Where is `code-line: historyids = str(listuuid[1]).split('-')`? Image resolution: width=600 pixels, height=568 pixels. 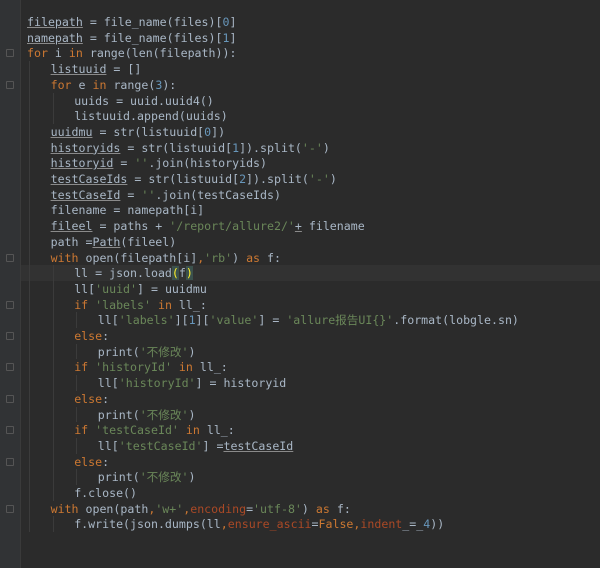
code-line: historyids = str(listuuid[1]).split('-') is located at coordinates (190, 148).